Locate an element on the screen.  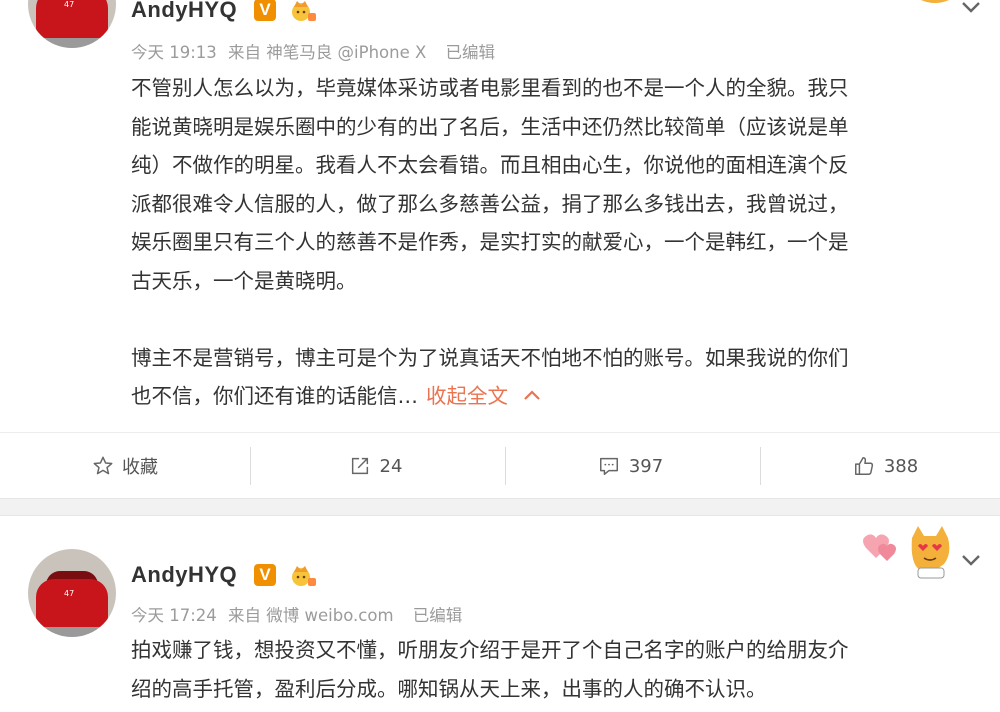
comment-button: 397 is located at coordinates (630, 466).